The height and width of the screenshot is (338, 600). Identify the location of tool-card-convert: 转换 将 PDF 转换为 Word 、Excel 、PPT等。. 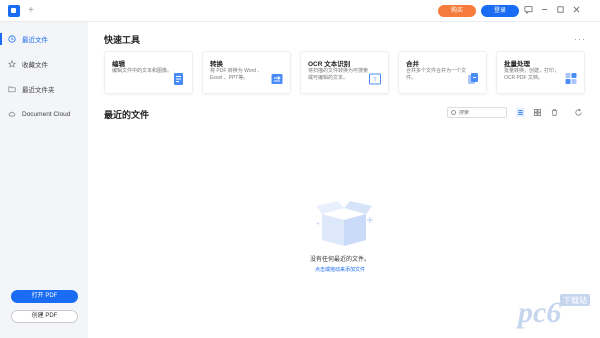
(246, 72).